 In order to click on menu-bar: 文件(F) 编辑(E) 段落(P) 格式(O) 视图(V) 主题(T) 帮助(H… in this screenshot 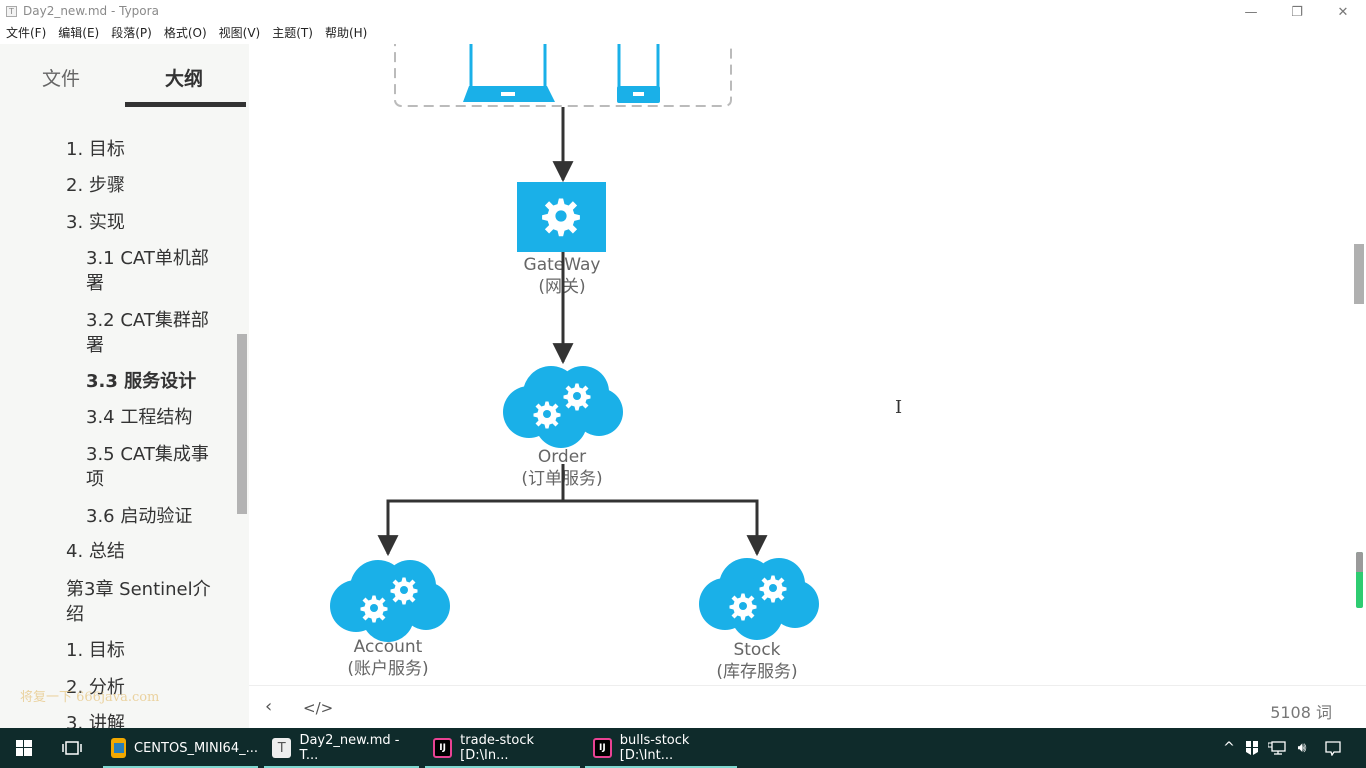, I will do `click(683, 34)`.